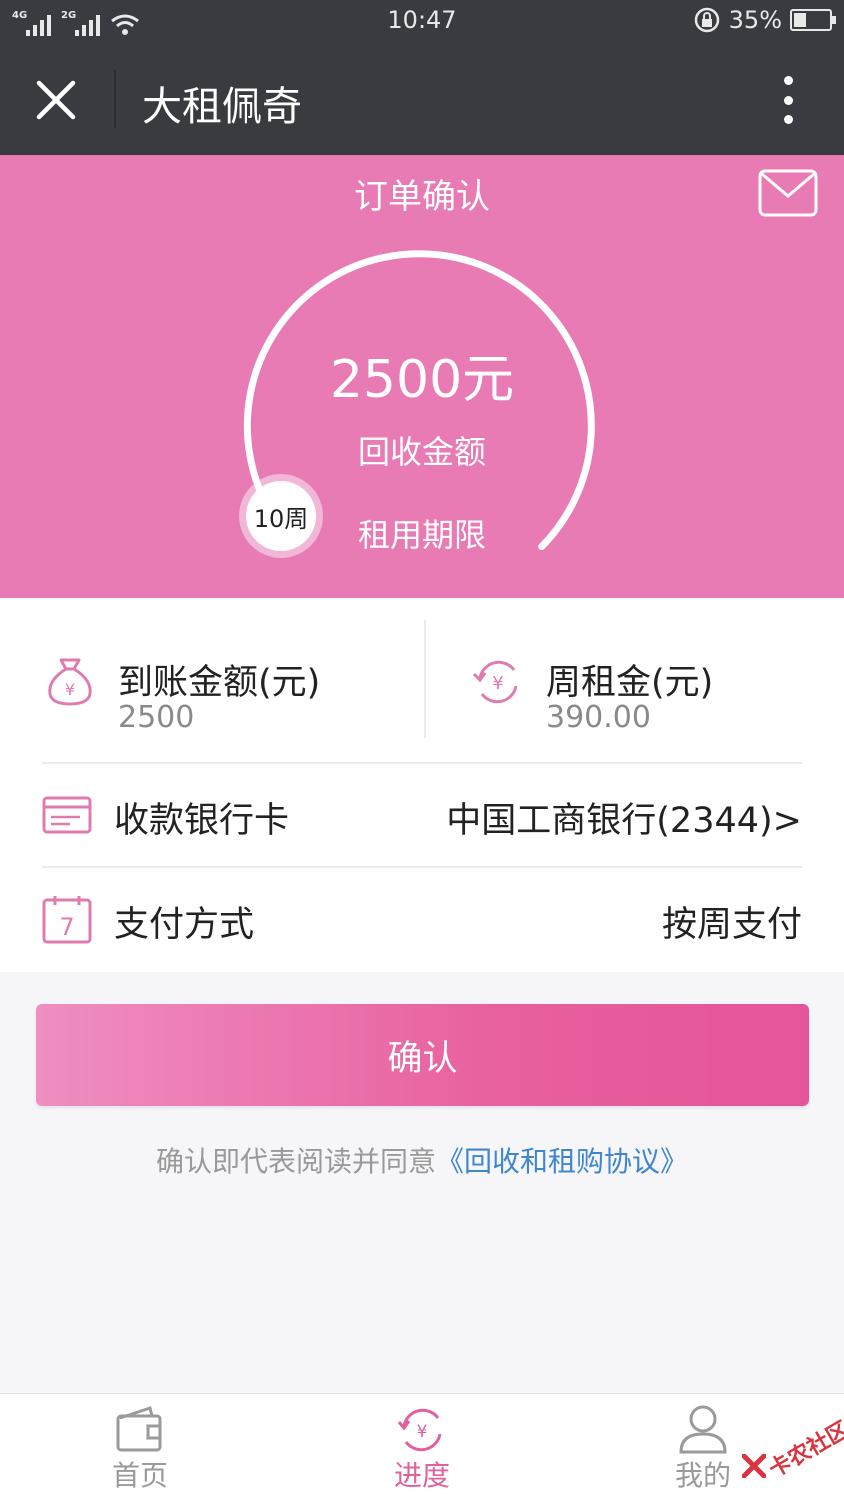 The image size is (844, 1500). I want to click on status-right: 35%, so click(764, 20).